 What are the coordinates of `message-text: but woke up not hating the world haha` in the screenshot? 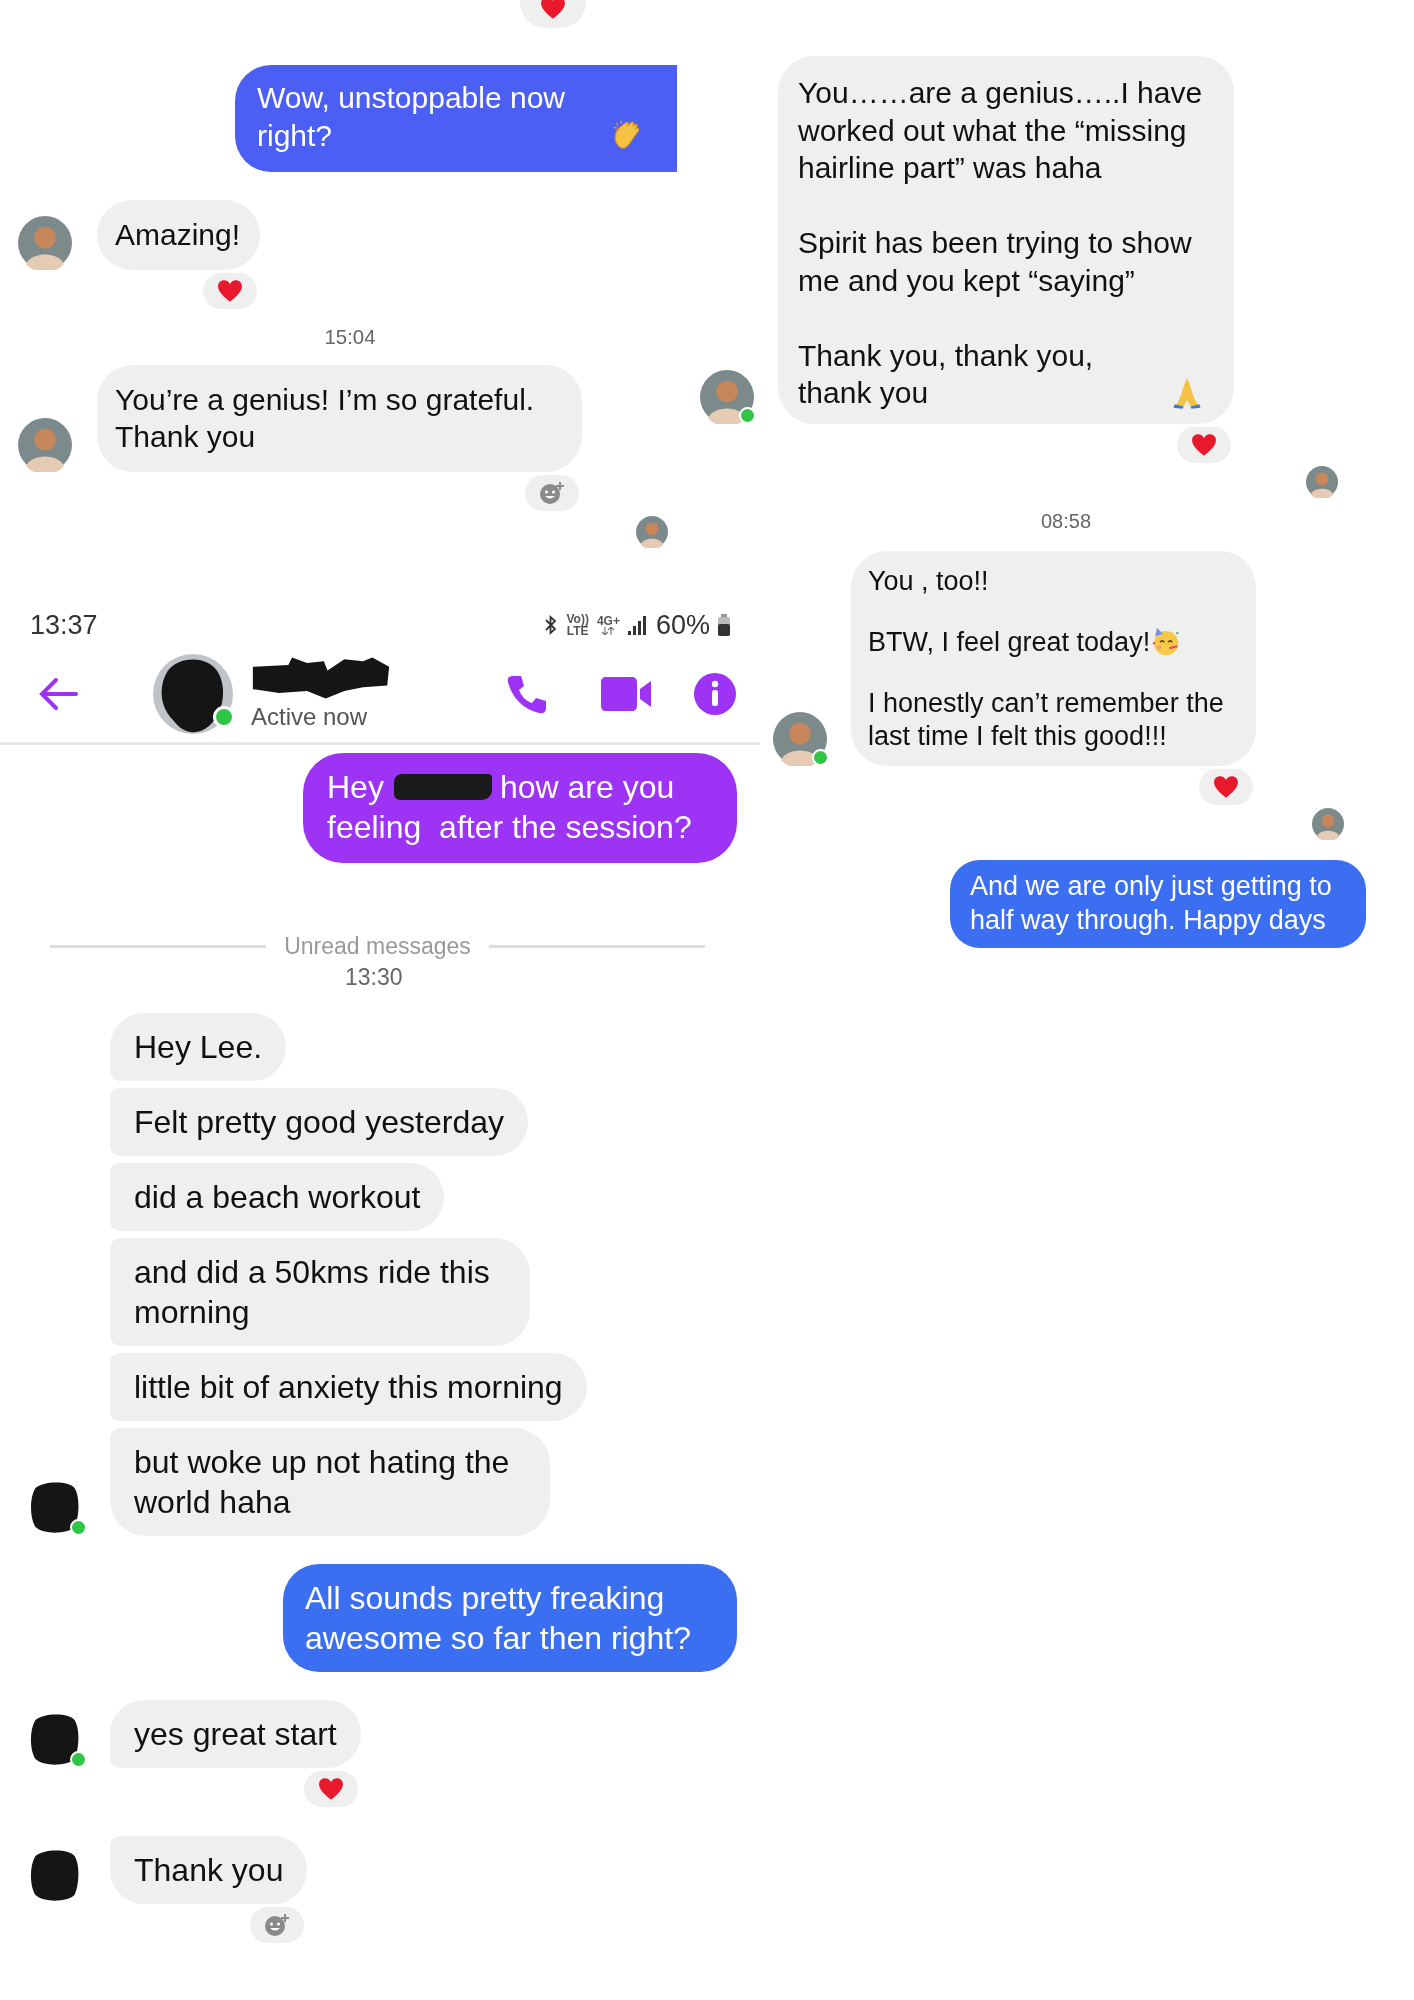 It's located at (322, 1482).